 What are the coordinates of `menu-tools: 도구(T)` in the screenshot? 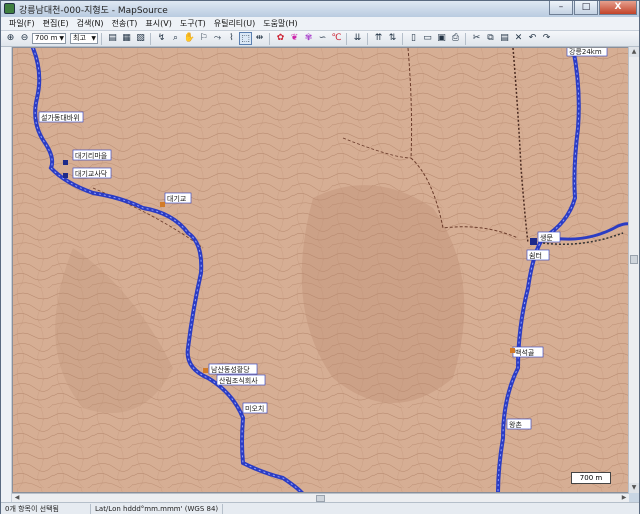 It's located at (193, 23).